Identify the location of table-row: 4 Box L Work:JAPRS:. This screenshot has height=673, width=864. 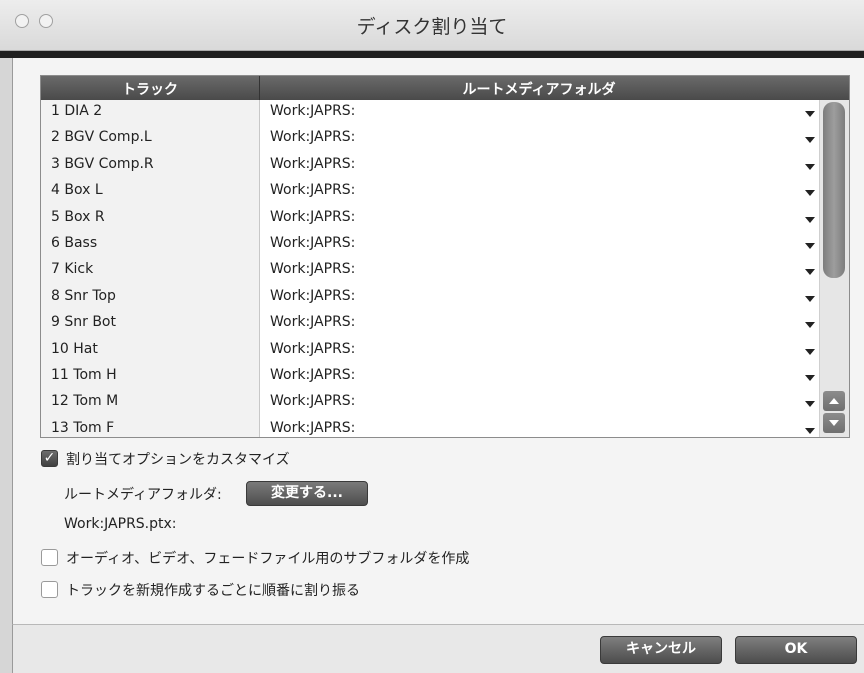
(430, 192).